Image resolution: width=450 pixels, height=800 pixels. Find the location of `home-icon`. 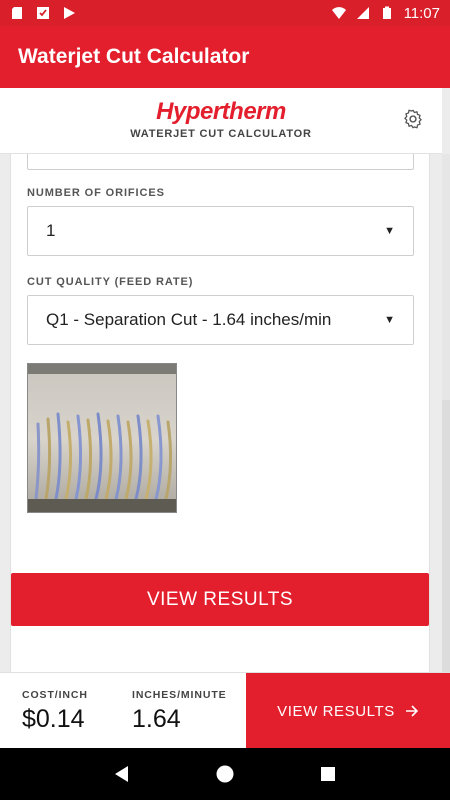

home-icon is located at coordinates (225, 774).